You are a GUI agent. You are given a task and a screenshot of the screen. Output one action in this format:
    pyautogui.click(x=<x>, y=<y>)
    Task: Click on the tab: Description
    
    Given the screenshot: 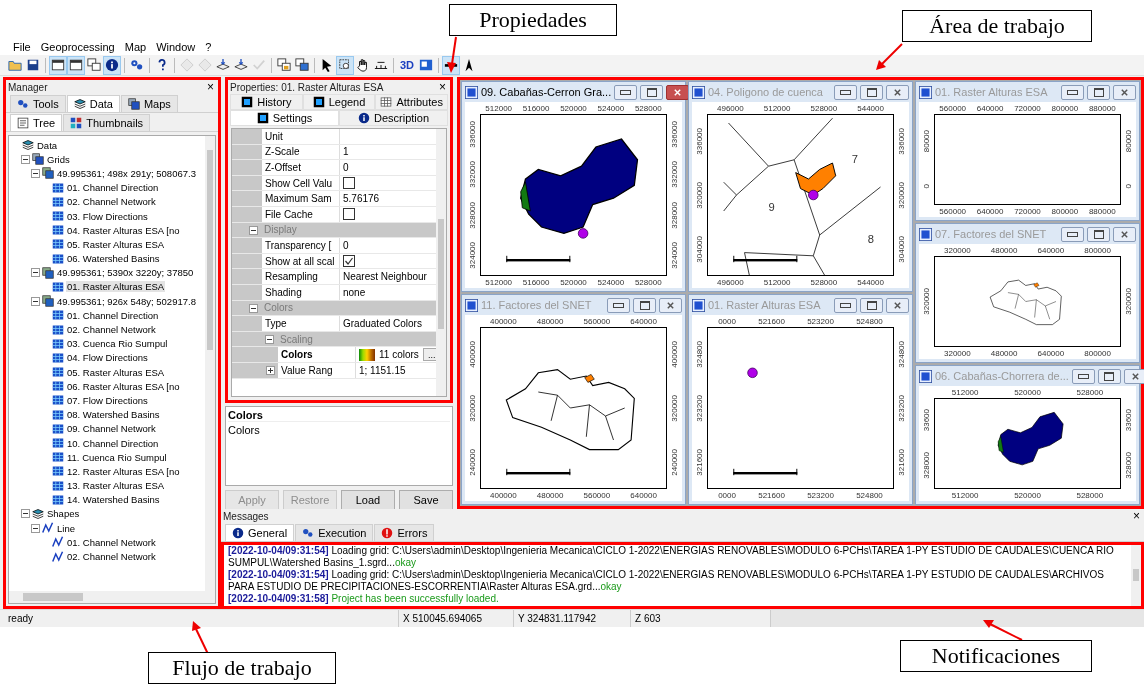 What is the action you would take?
    pyautogui.click(x=393, y=118)
    